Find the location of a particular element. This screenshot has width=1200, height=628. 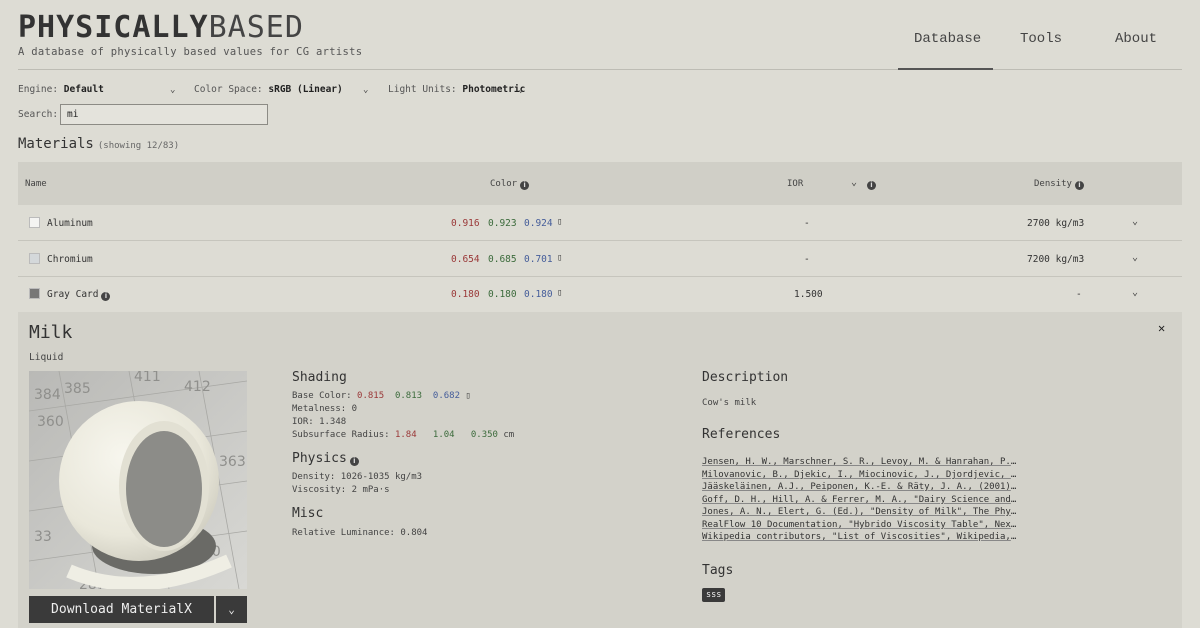

detail-category: Liquid is located at coordinates (46, 357).